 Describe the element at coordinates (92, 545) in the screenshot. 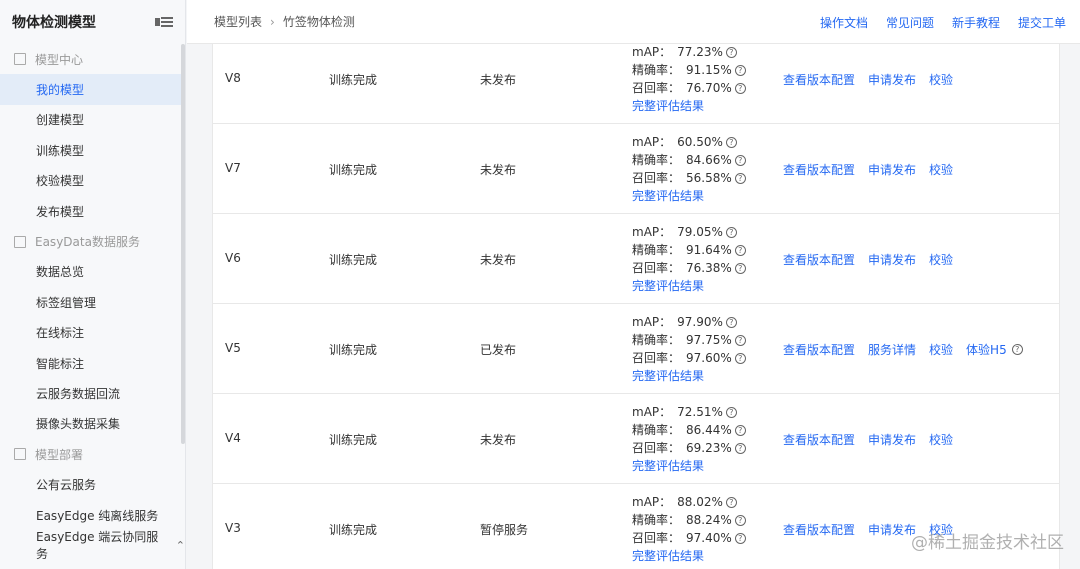

I see `sidebar-item-easyedge-cloud: EasyEdge 端云协同服务 ⌃` at that location.